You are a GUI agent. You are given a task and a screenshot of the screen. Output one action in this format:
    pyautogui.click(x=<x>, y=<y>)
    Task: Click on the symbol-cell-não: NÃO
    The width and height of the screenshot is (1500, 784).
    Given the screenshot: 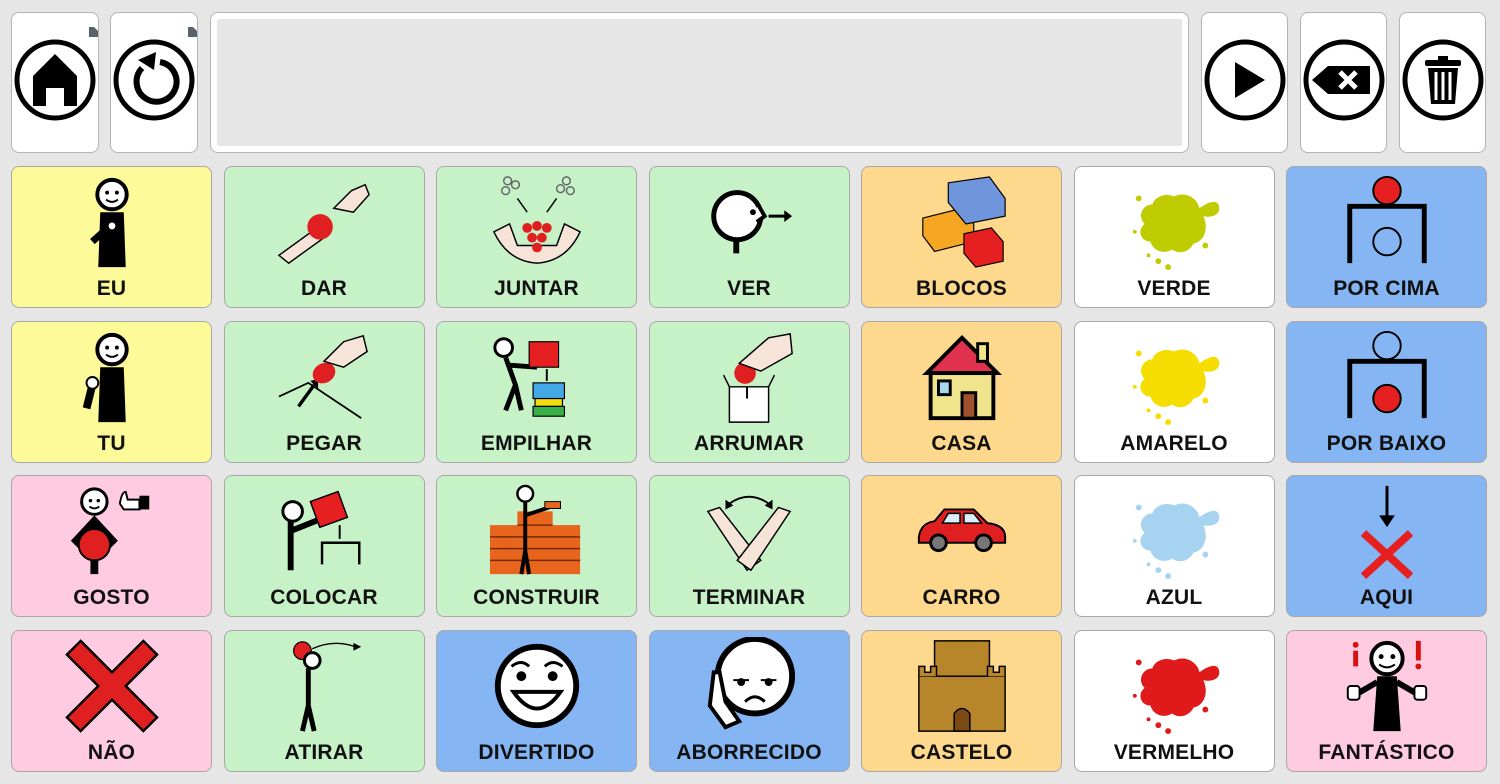 What is the action you would take?
    pyautogui.click(x=111, y=700)
    